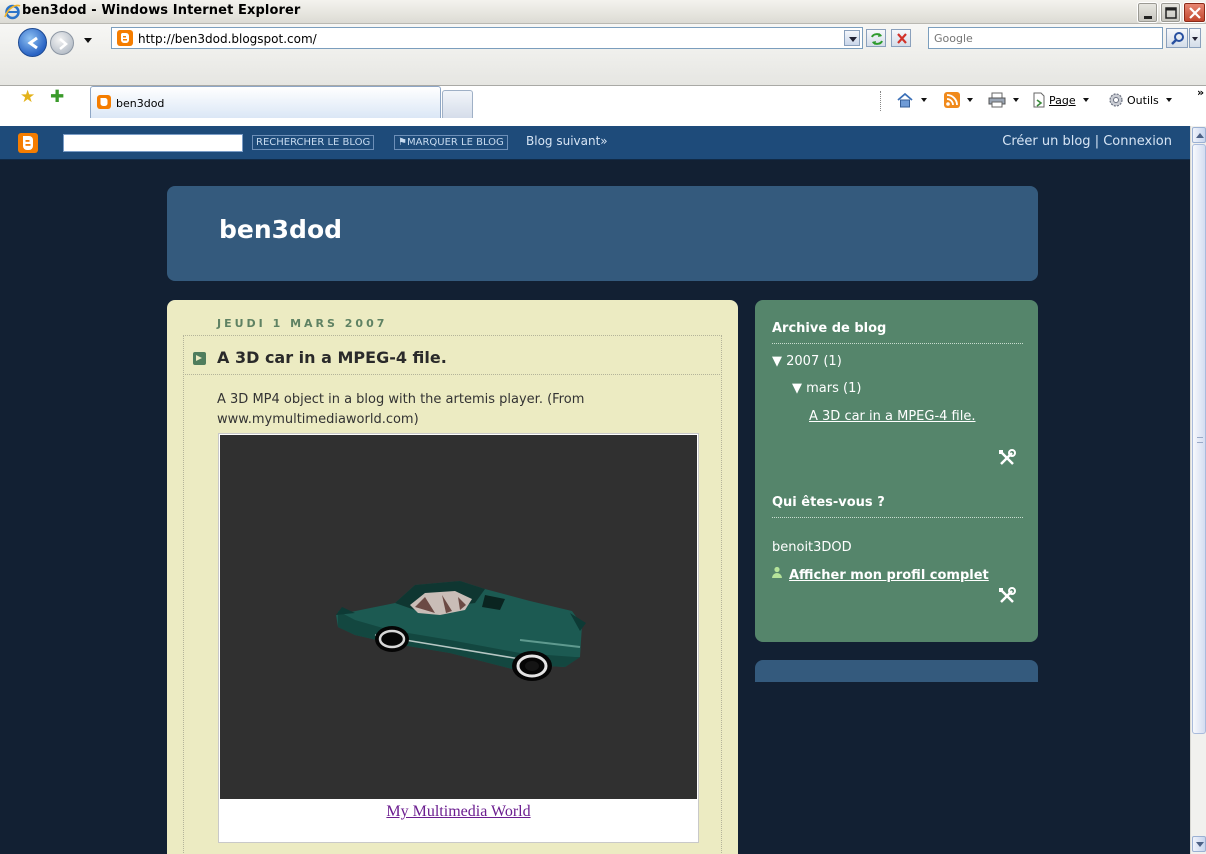  I want to click on flag-blog-label: MARQUER LE BLOG, so click(455, 142).